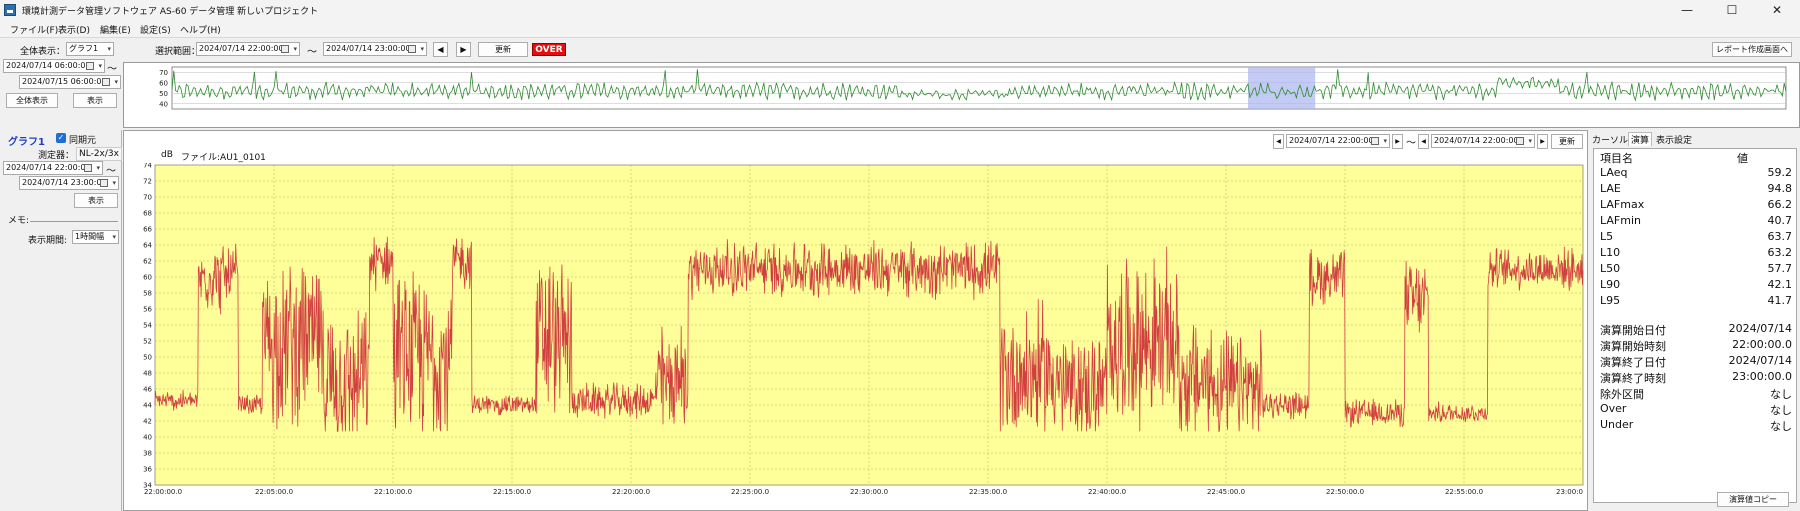 This screenshot has height=511, width=1800. What do you see at coordinates (1780, 236) in the screenshot?
I see `row-value: 63.7` at bounding box center [1780, 236].